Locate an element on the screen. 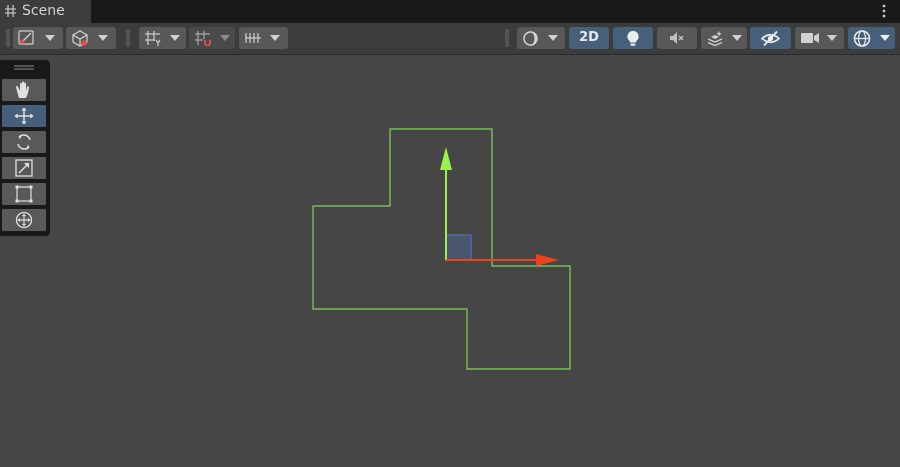 The width and height of the screenshot is (900, 467). window-tab-bar: Scene is located at coordinates (450, 11).